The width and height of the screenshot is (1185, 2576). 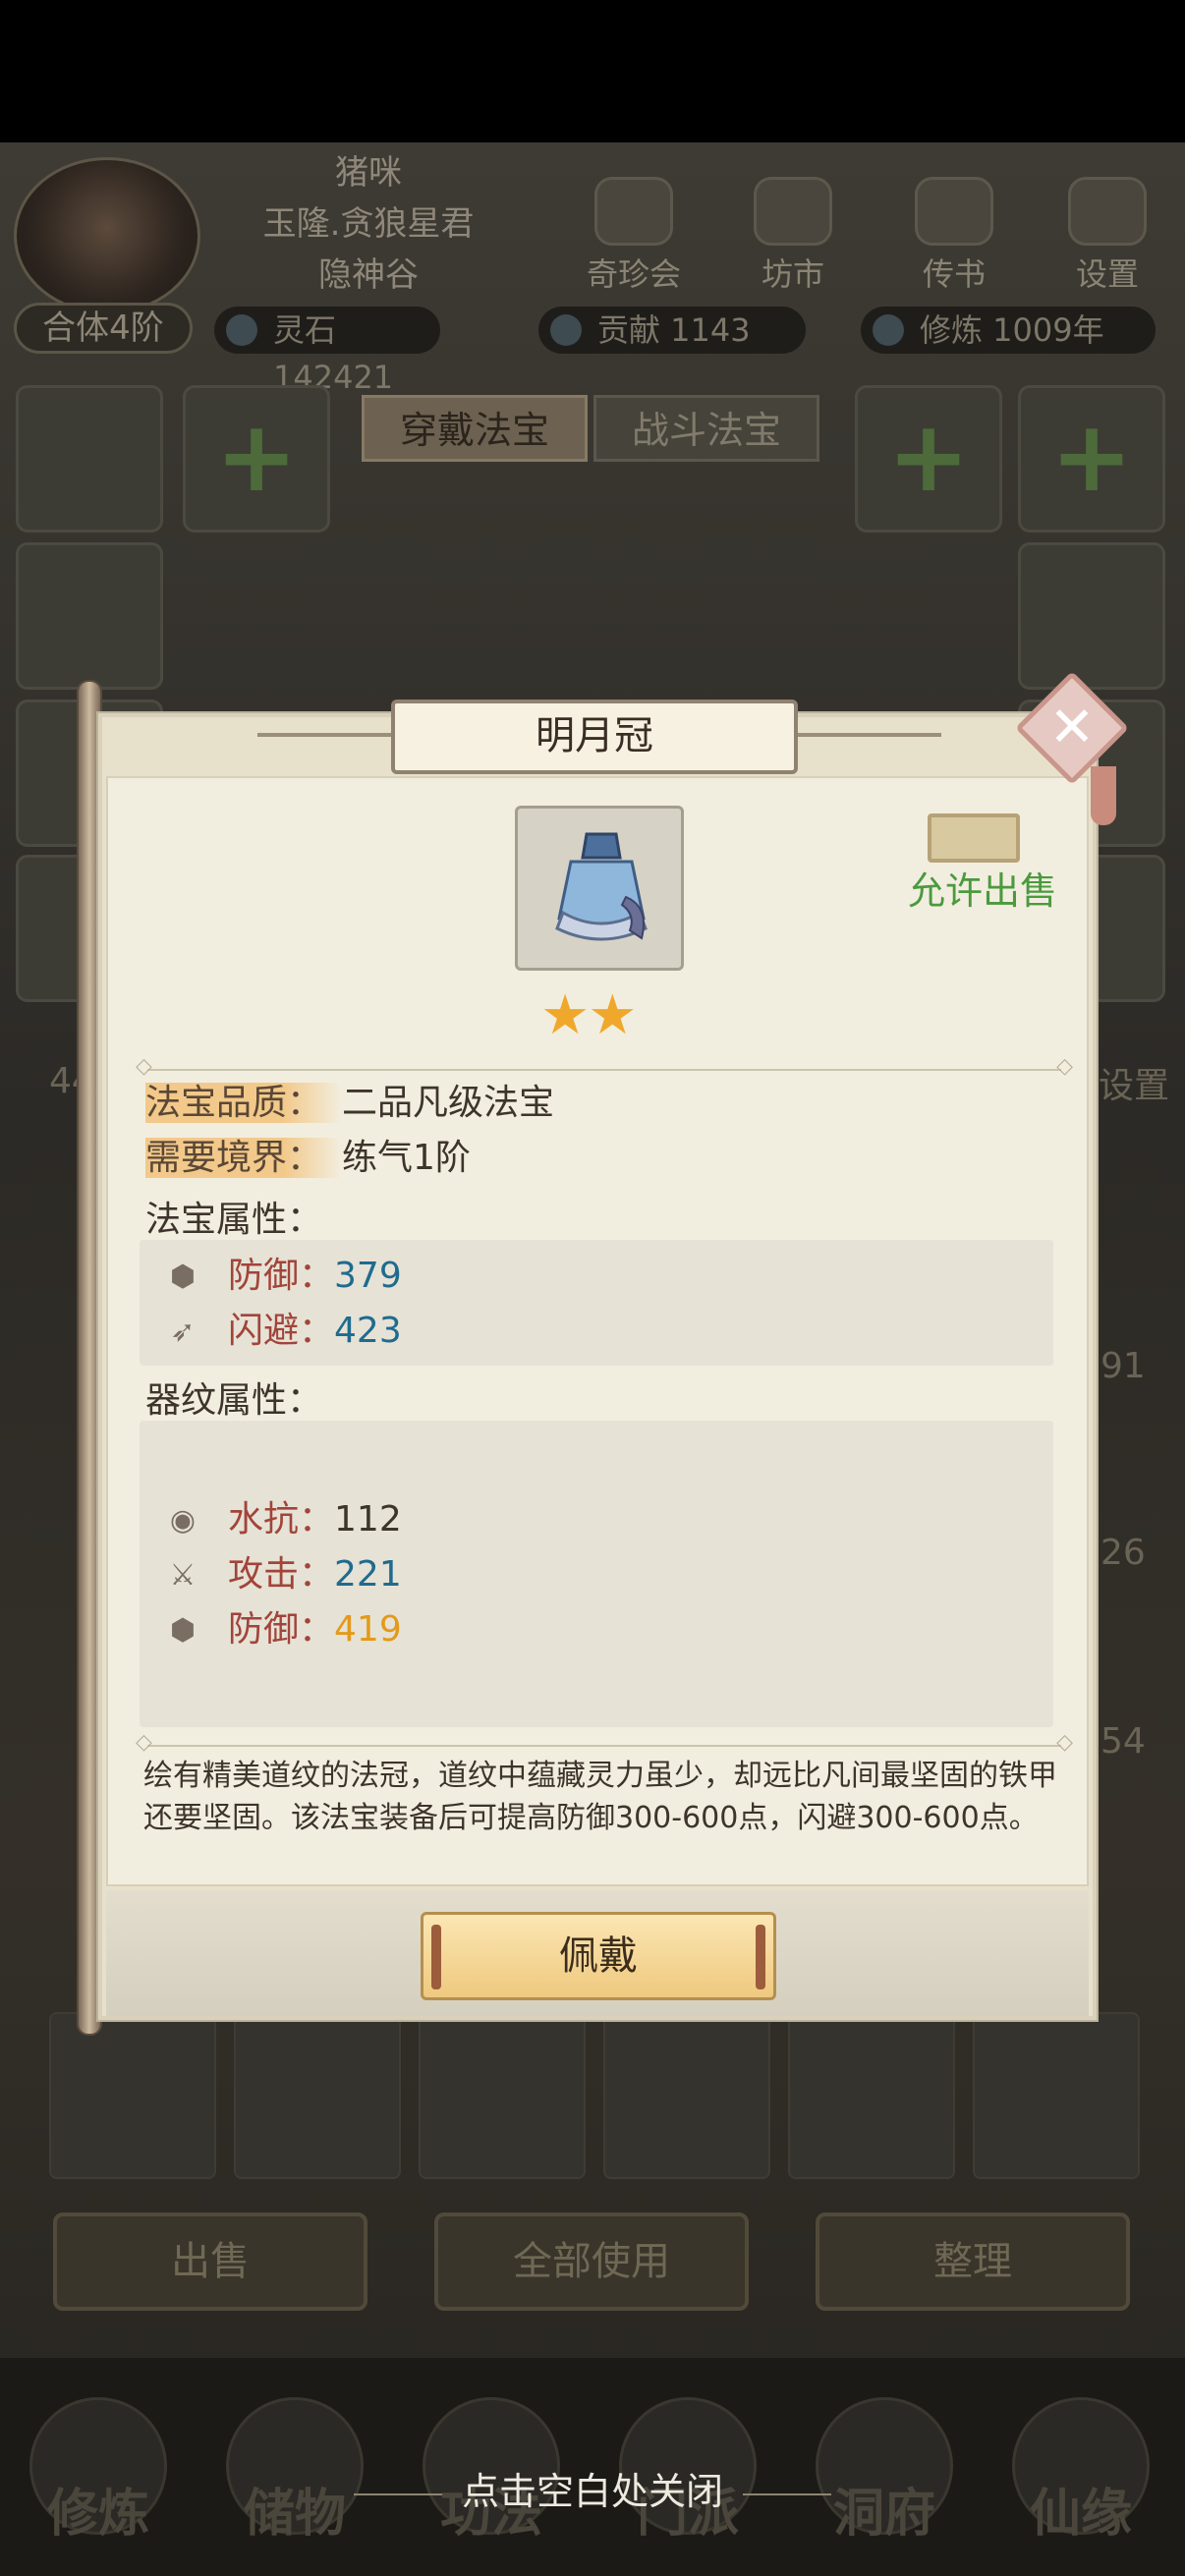 I want to click on realm-value: 练气1阶, so click(x=407, y=1158).